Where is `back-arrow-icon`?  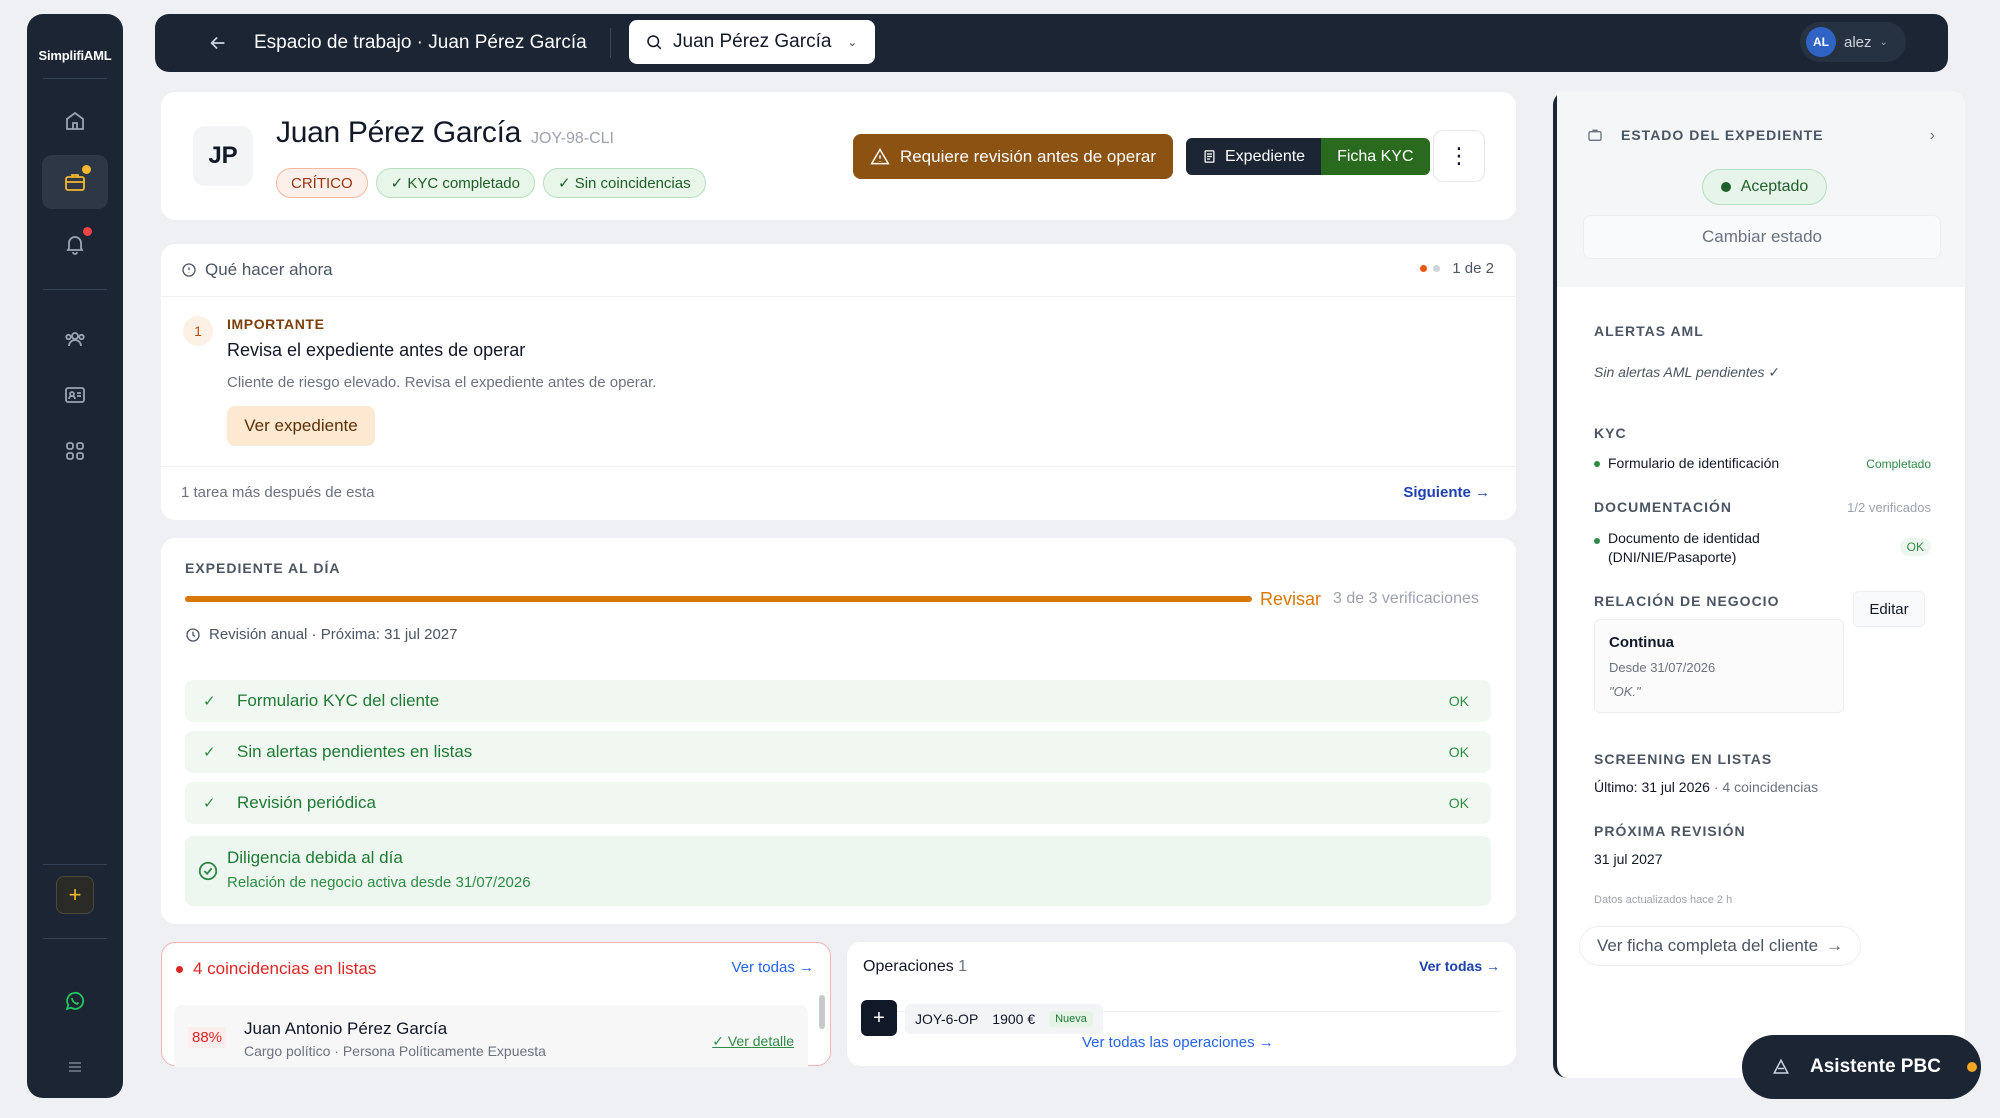
back-arrow-icon is located at coordinates (218, 43).